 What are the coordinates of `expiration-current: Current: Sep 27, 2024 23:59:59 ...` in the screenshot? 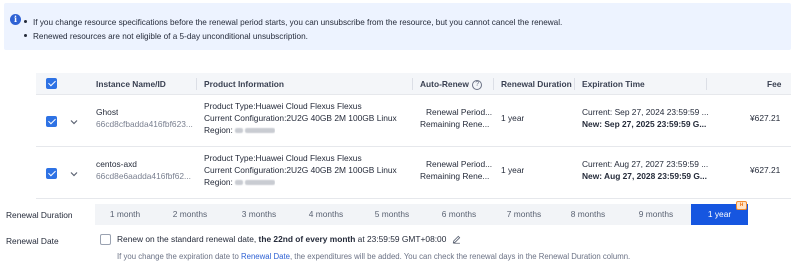 It's located at (645, 112).